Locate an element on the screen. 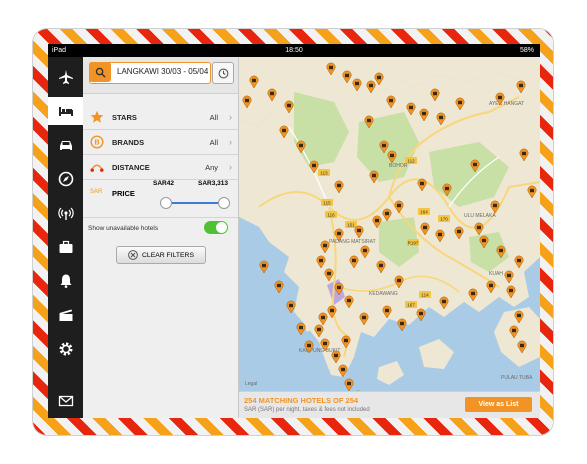 This screenshot has width=587, height=464. nav-movies is located at coordinates (65, 315).